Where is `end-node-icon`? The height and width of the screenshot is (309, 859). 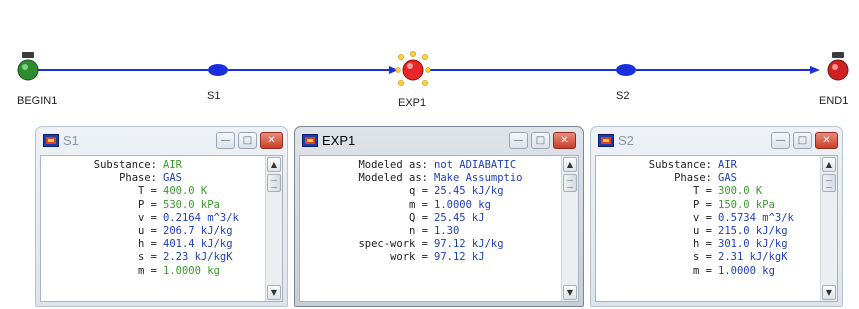 end-node-icon is located at coordinates (838, 66).